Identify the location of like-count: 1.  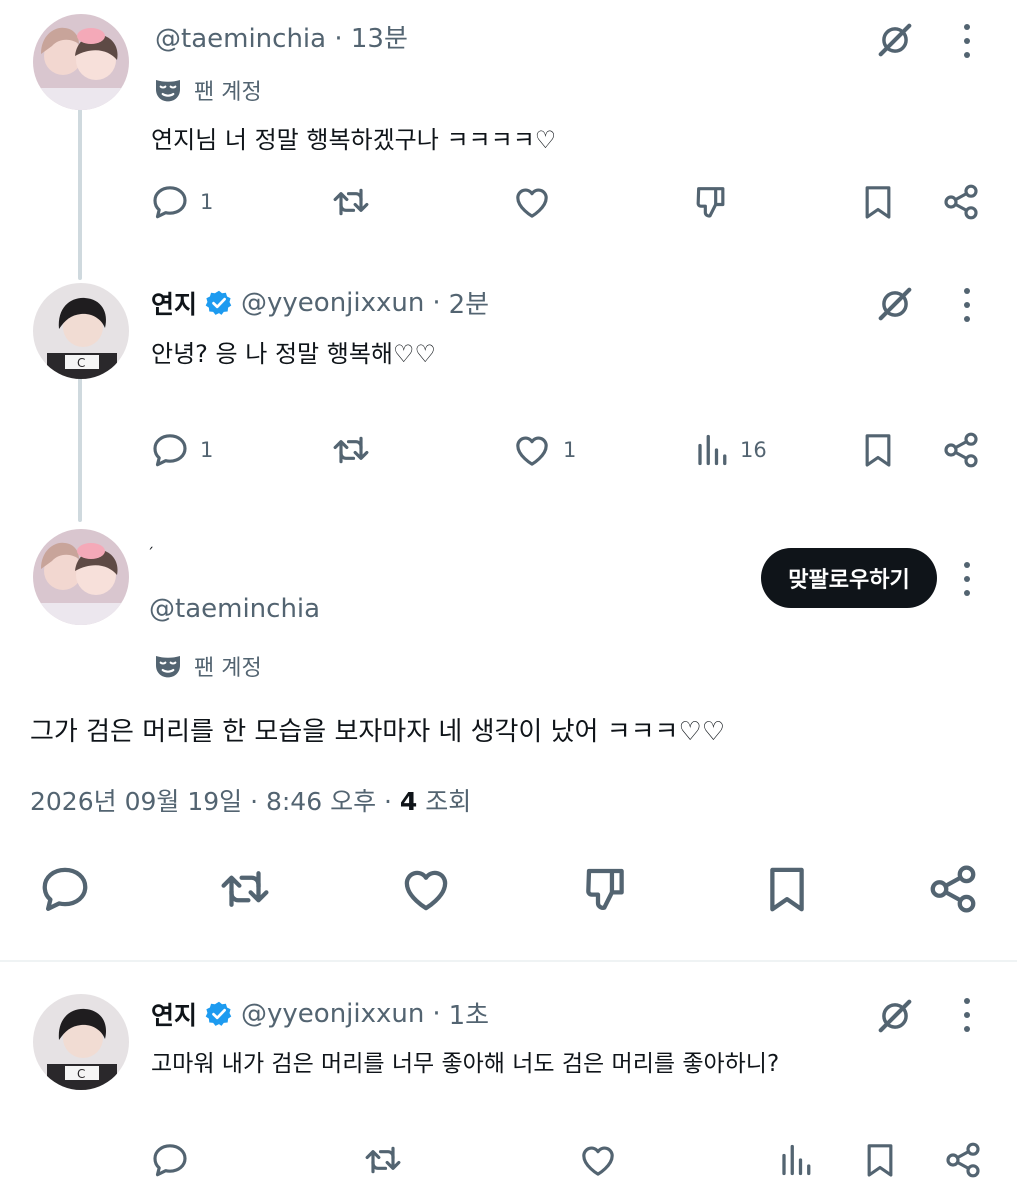
(570, 450).